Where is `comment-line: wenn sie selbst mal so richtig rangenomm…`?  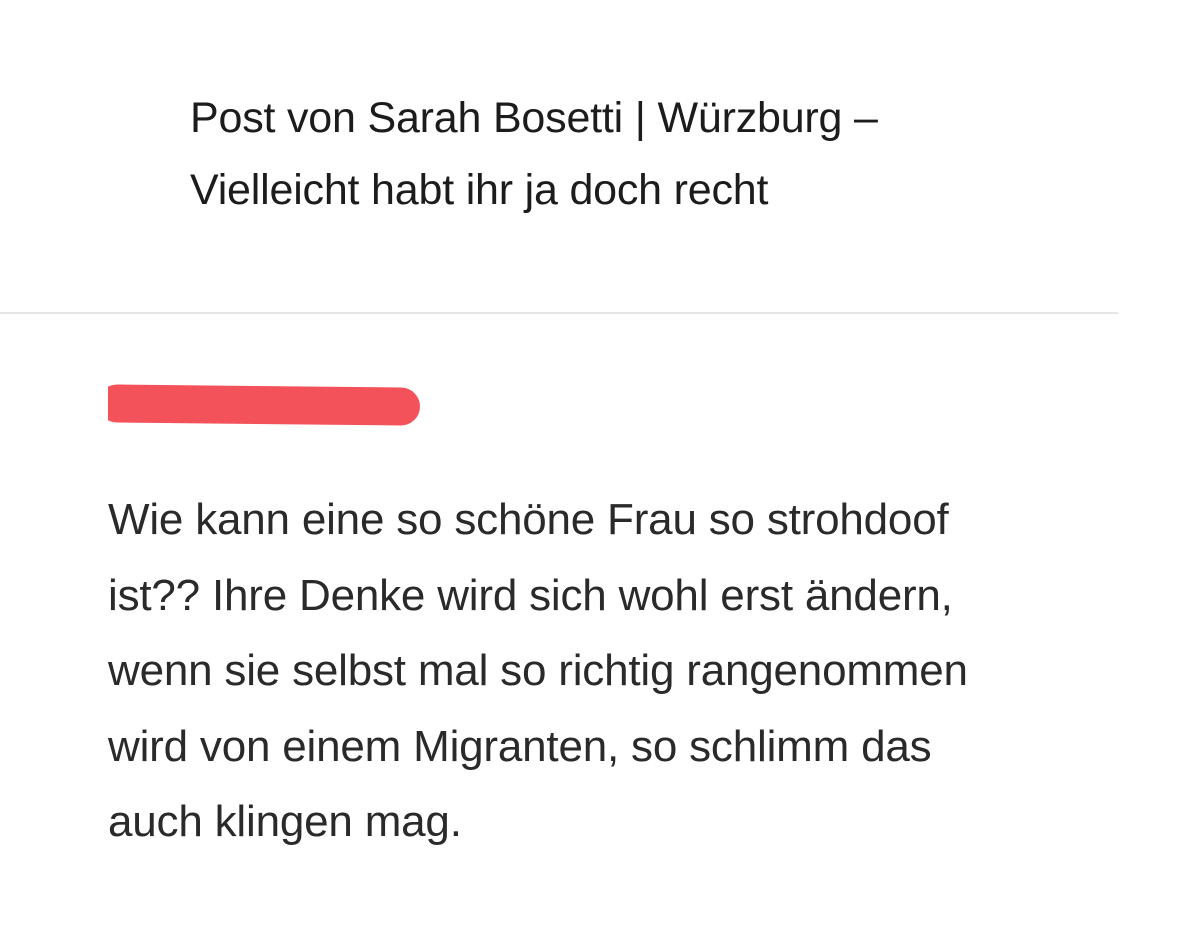
comment-line: wenn sie selbst mal so richtig rangenomm… is located at coordinates (538, 670).